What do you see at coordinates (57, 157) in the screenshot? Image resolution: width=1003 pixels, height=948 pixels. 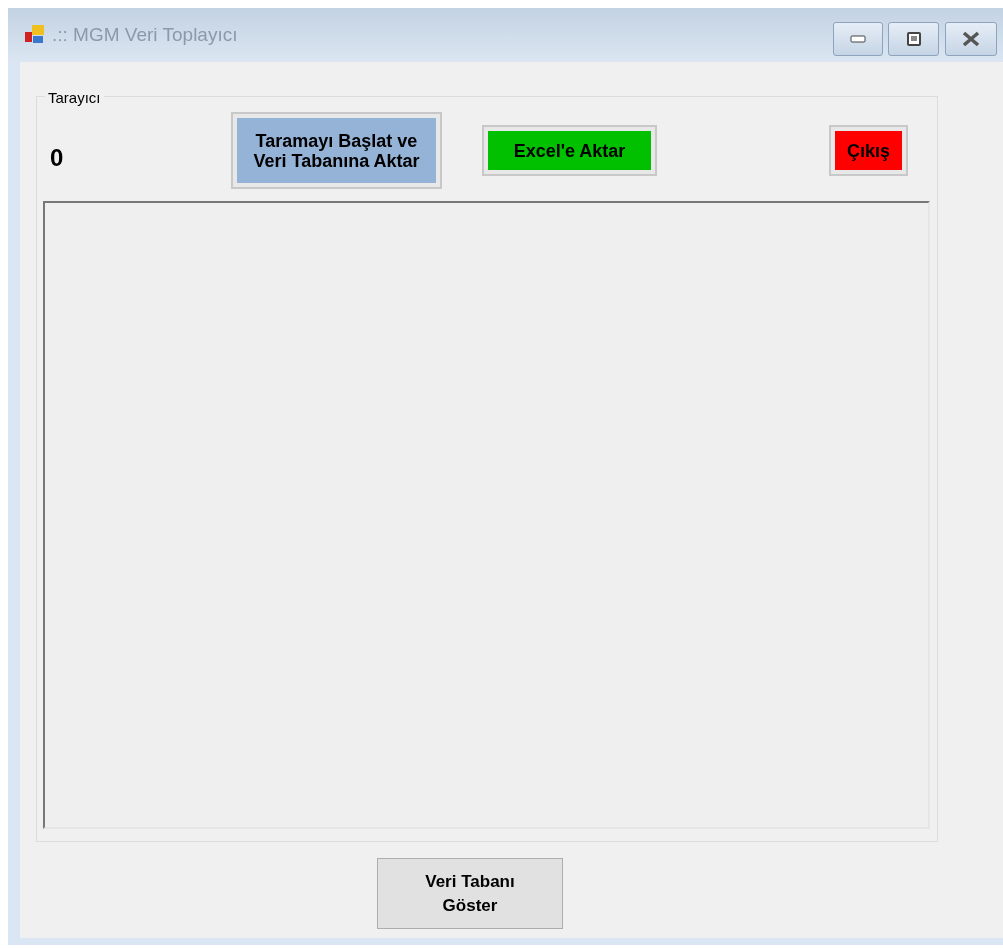 I see `counter-value: 0` at bounding box center [57, 157].